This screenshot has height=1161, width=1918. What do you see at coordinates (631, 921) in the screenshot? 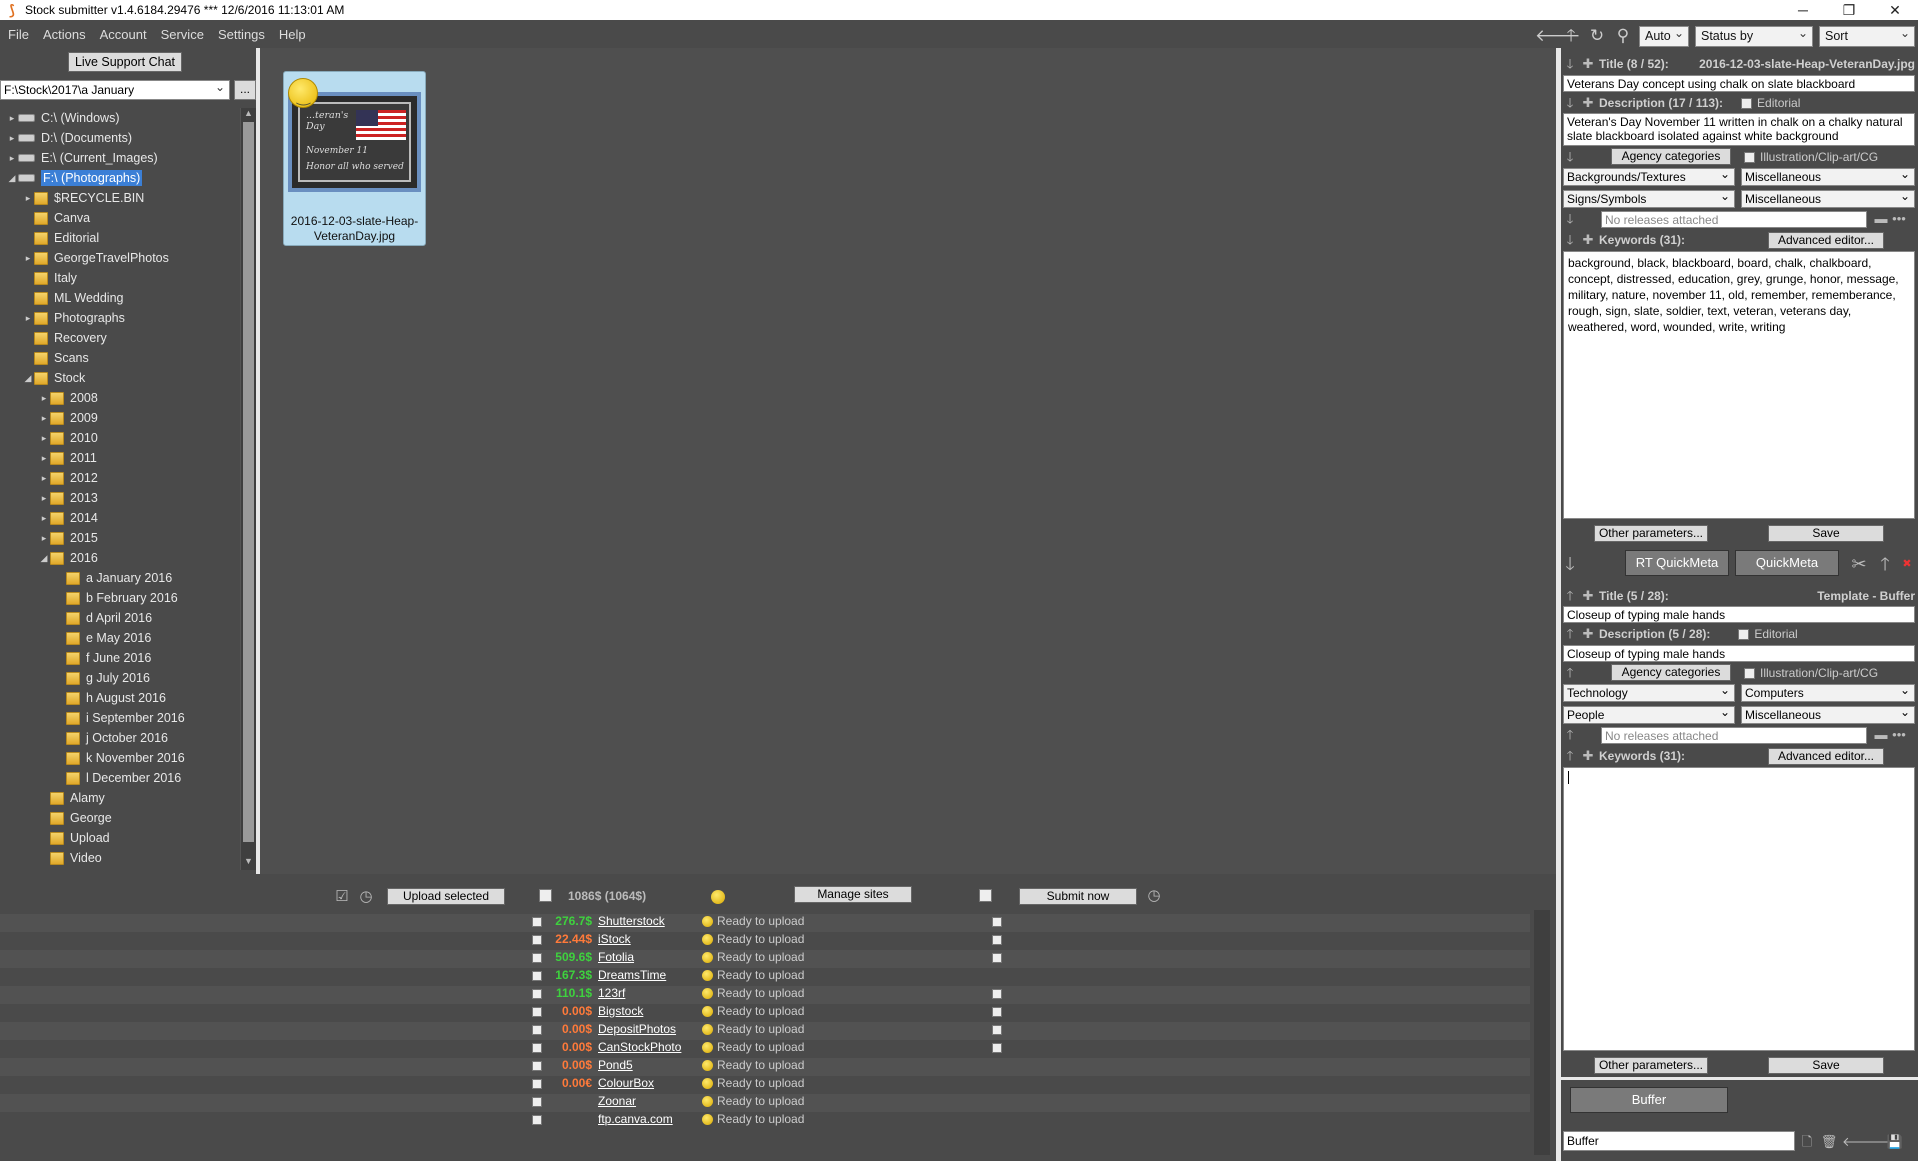
I see `site-link: Shutterstock` at bounding box center [631, 921].